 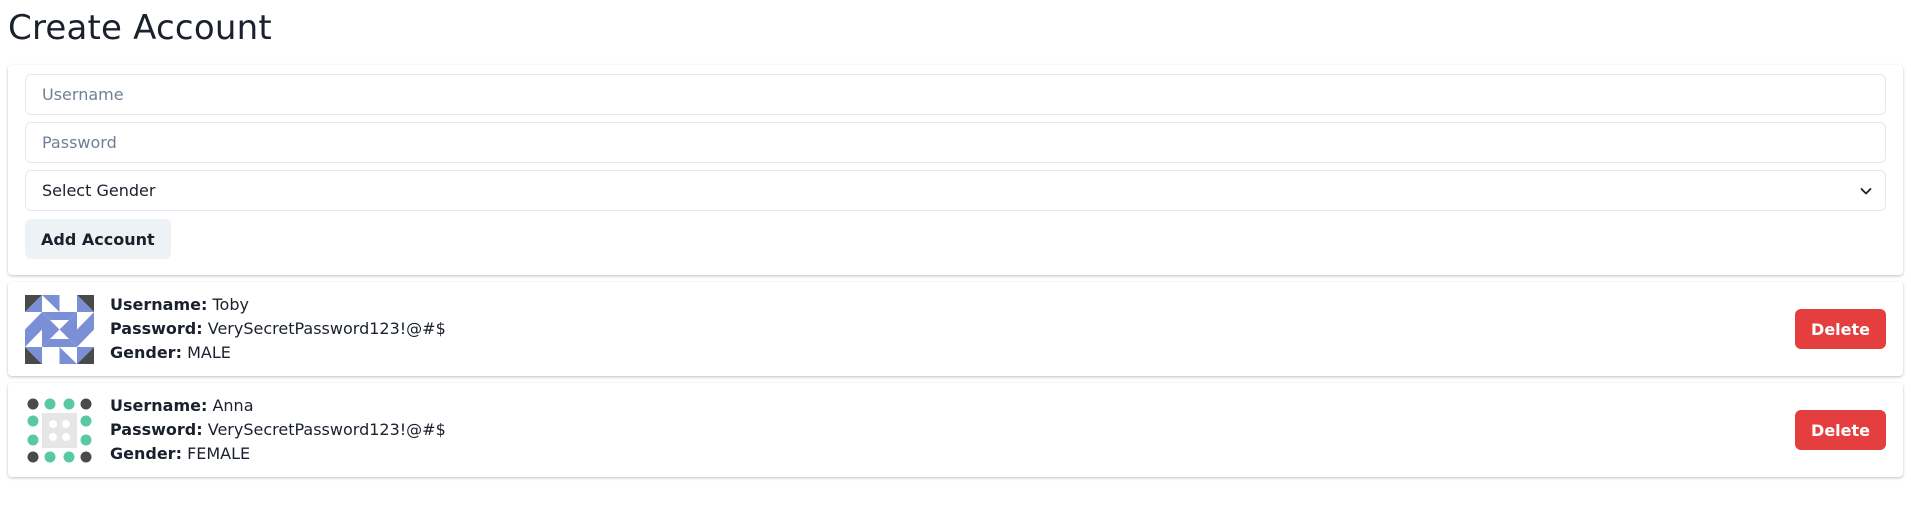 I want to click on gender-value: MALE, so click(x=209, y=352).